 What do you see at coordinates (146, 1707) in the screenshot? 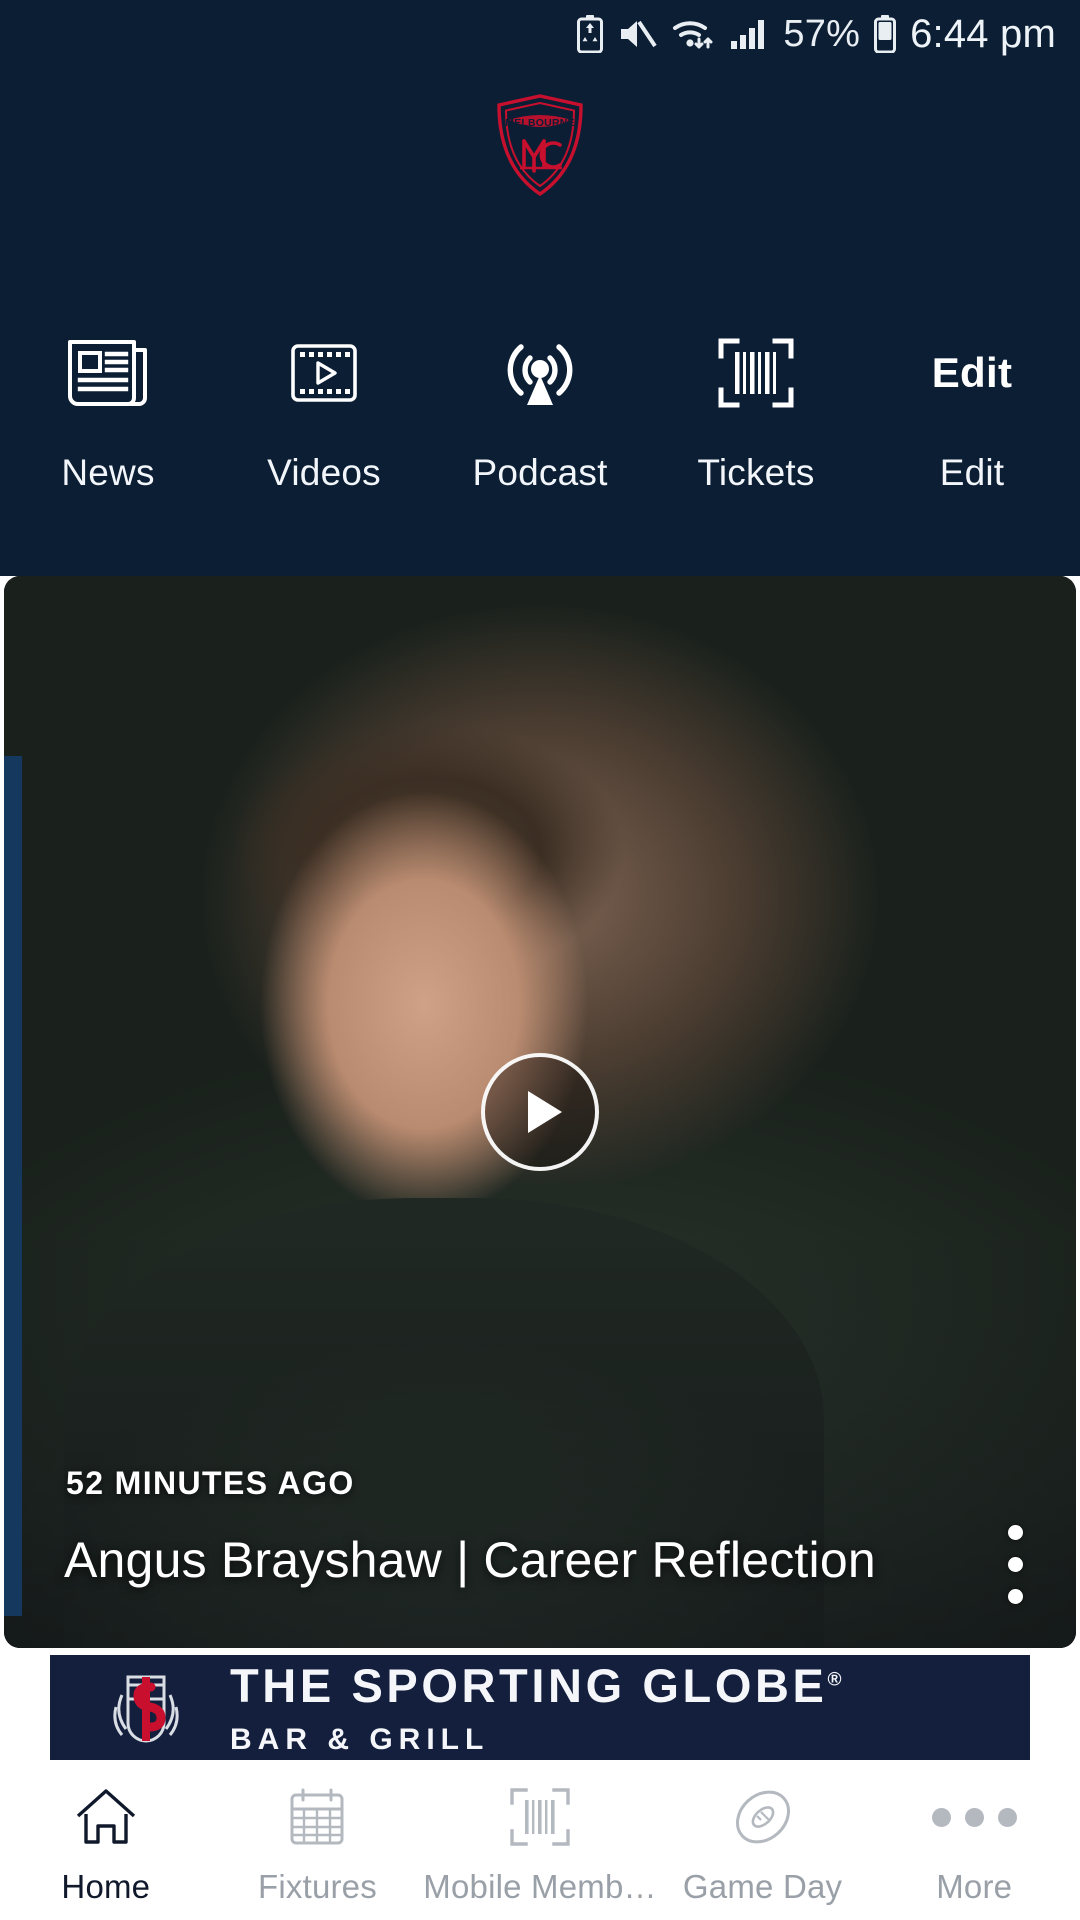
I see `sporting-globe-crest-icon` at bounding box center [146, 1707].